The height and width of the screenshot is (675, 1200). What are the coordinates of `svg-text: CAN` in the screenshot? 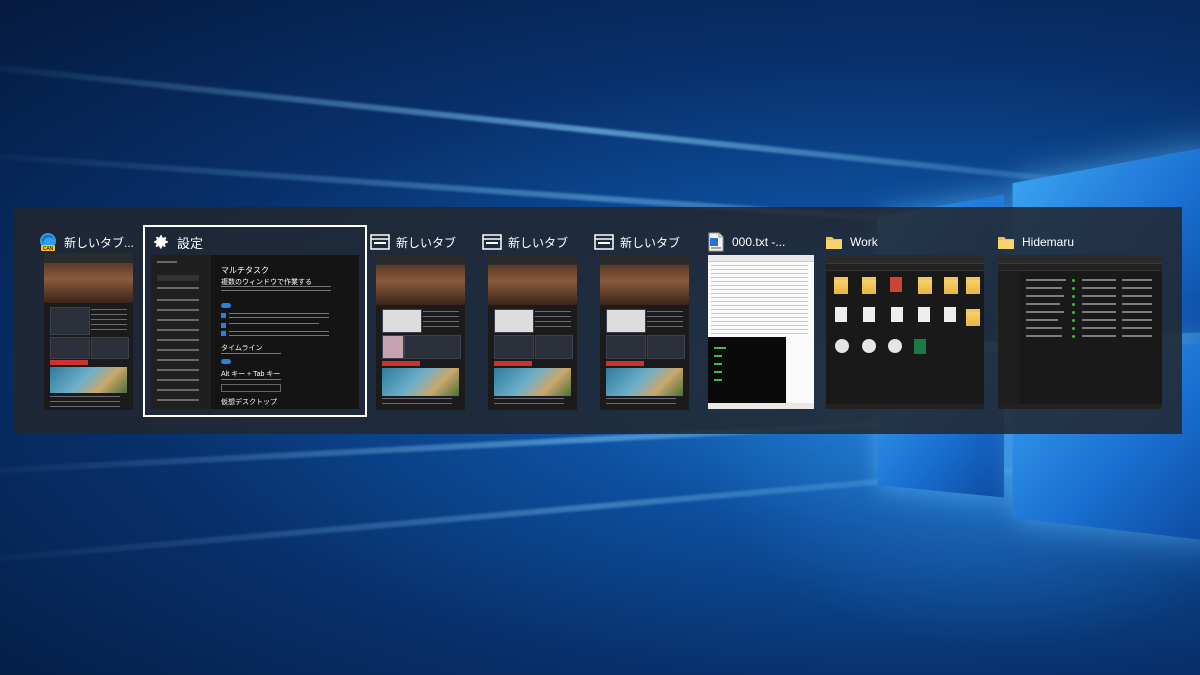 It's located at (48, 249).